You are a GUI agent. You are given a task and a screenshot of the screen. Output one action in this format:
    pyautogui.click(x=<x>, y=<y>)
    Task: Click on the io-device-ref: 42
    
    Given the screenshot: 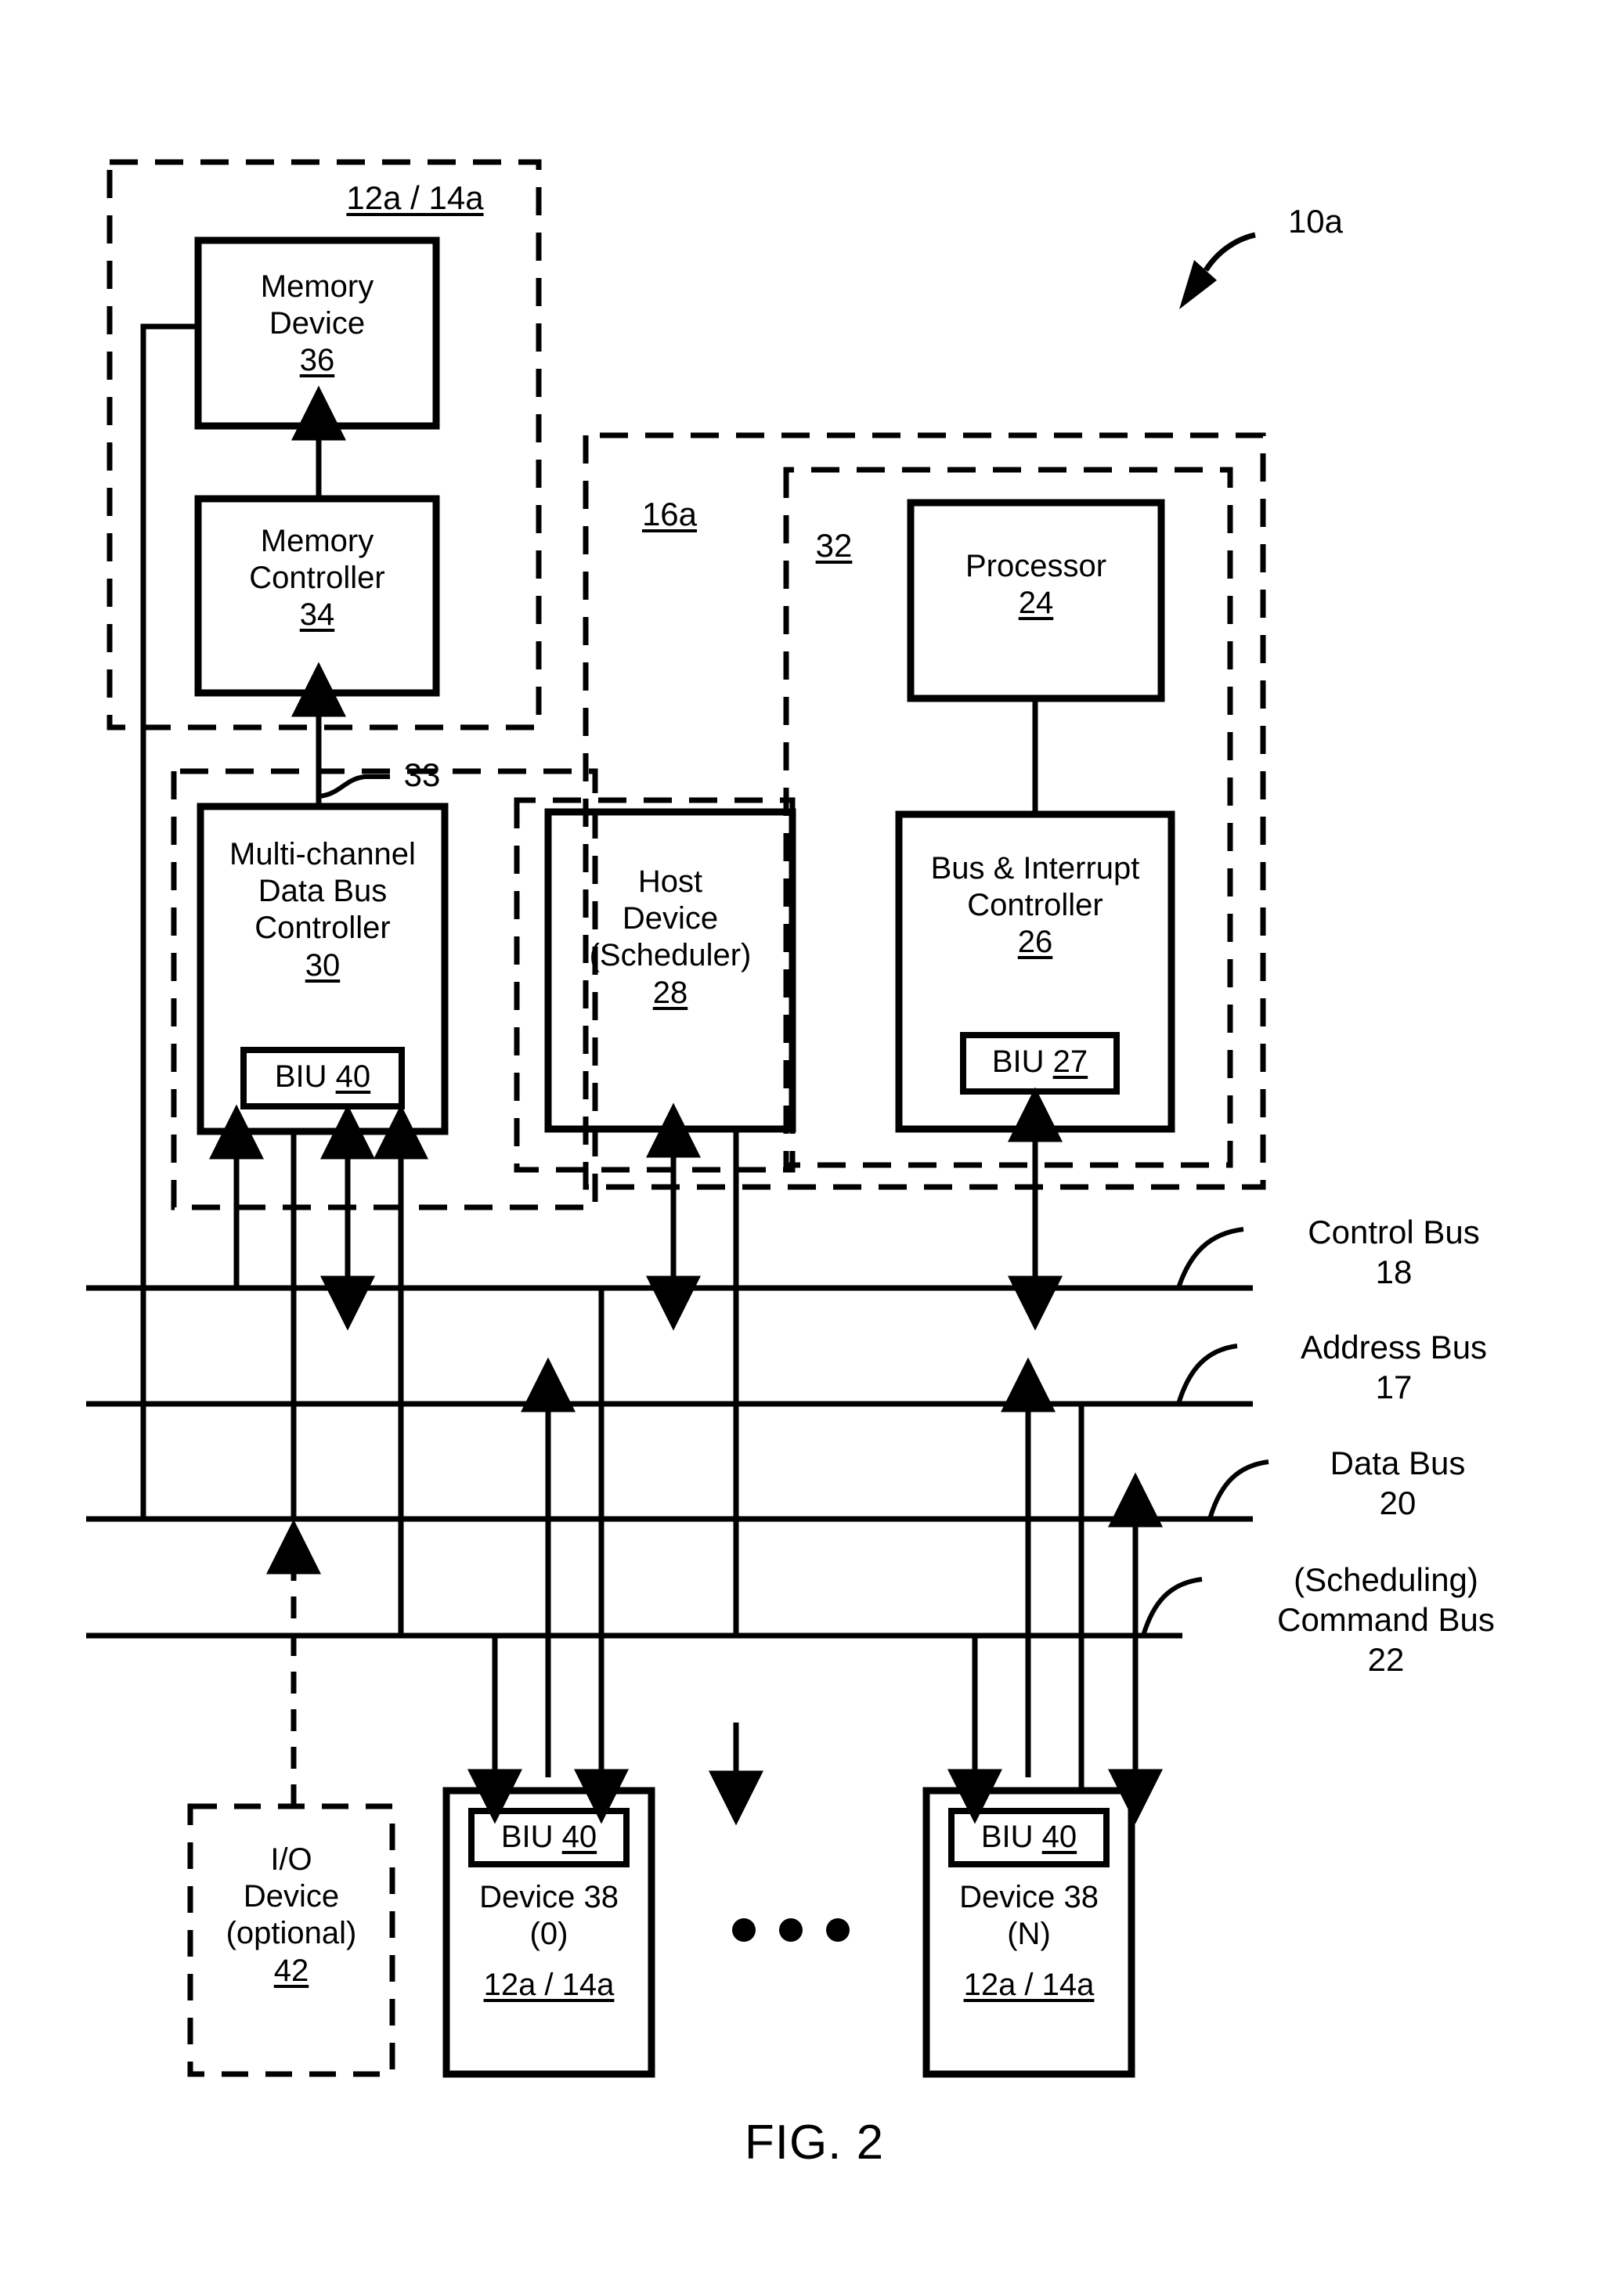 What is the action you would take?
    pyautogui.click(x=291, y=1970)
    